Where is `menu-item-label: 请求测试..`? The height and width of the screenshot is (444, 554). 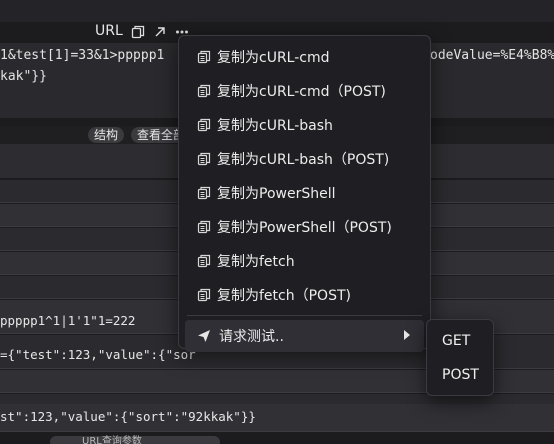
menu-item-label: 请求测试.. is located at coordinates (251, 337).